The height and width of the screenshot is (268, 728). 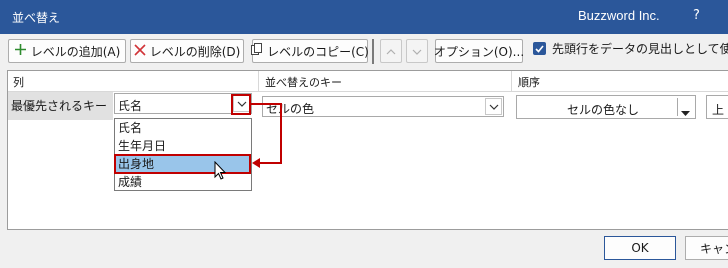 What do you see at coordinates (59, 106) in the screenshot?
I see `sort-level-label: 最優先されるキー` at bounding box center [59, 106].